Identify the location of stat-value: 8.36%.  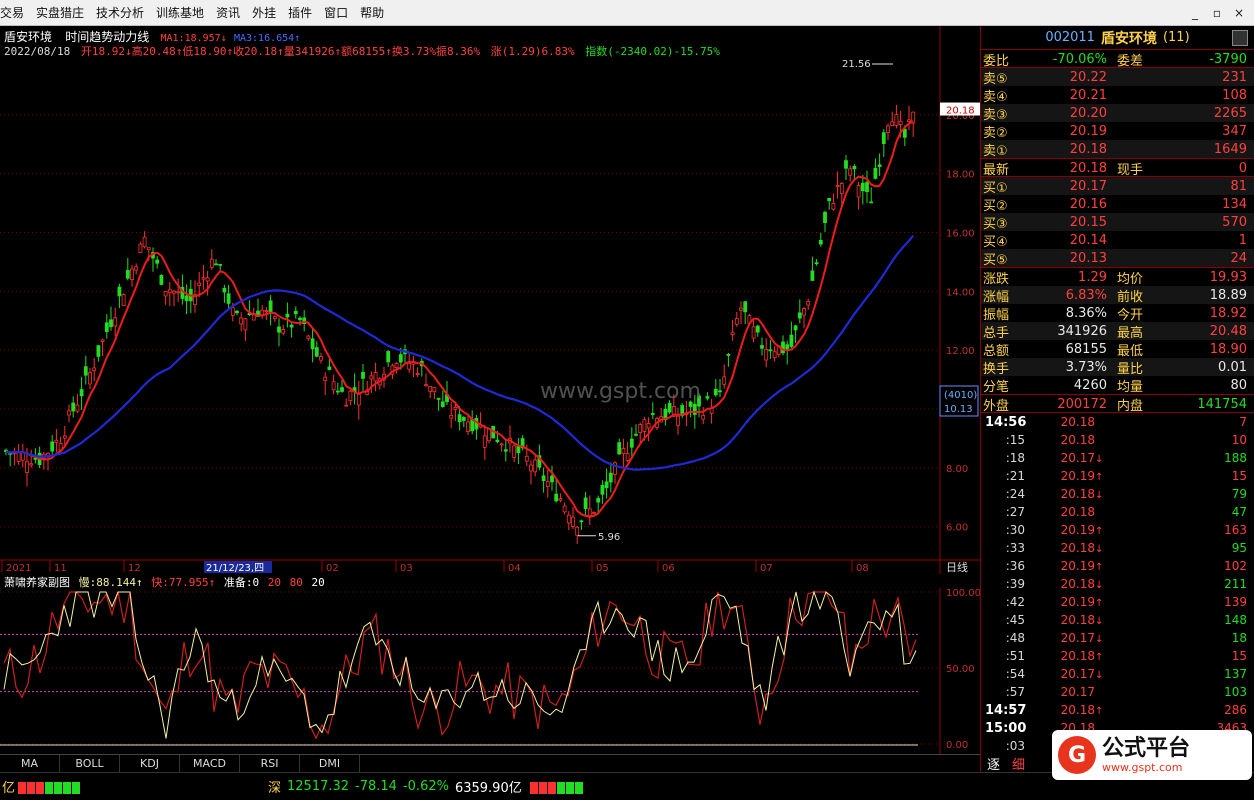
(1086, 313).